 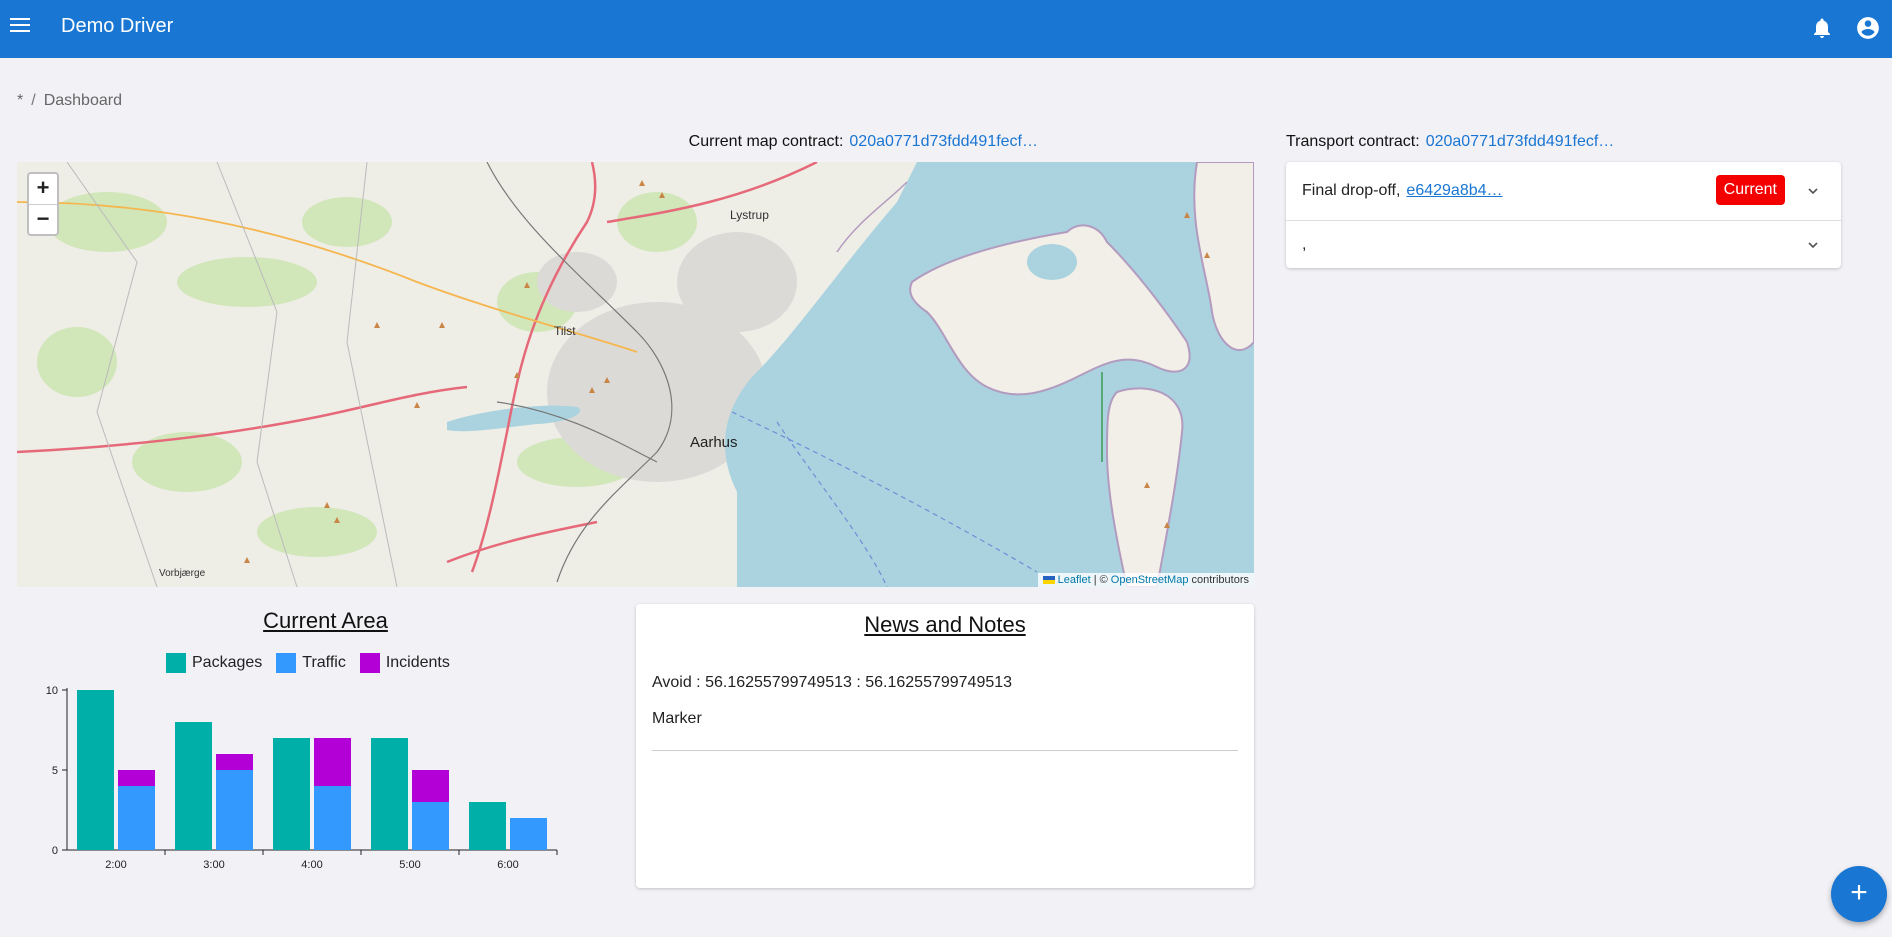 I want to click on legend-item: Traffic, so click(x=311, y=663).